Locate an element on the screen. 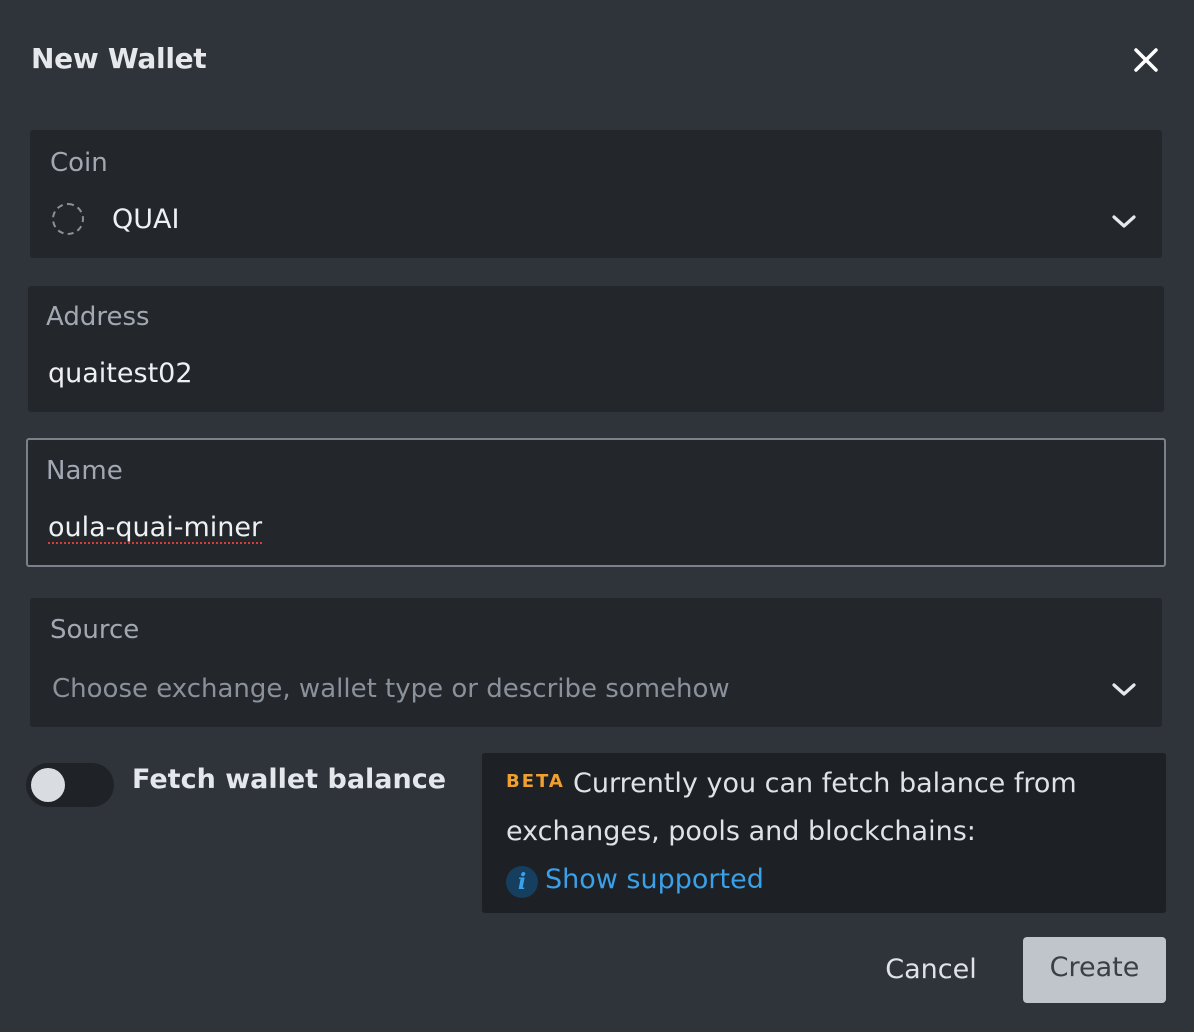 This screenshot has width=1194, height=1032. address-field: Address quaitest02 is located at coordinates (596, 349).